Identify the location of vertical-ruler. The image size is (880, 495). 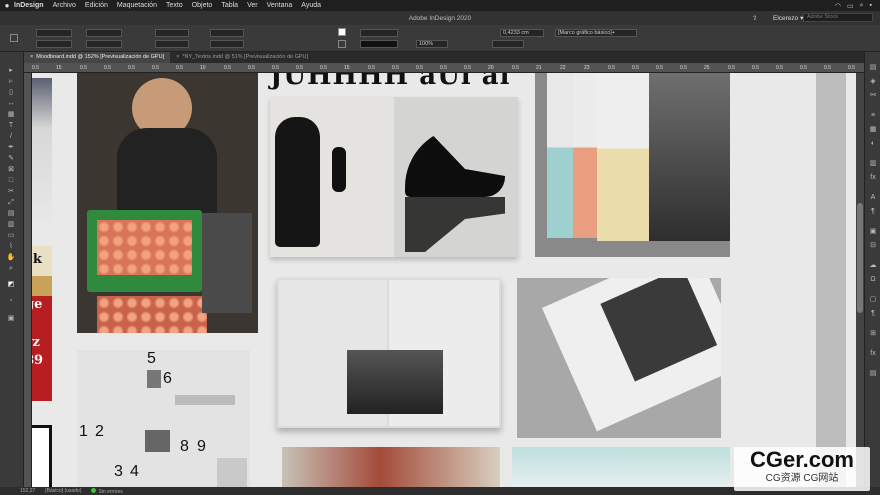
(28, 280).